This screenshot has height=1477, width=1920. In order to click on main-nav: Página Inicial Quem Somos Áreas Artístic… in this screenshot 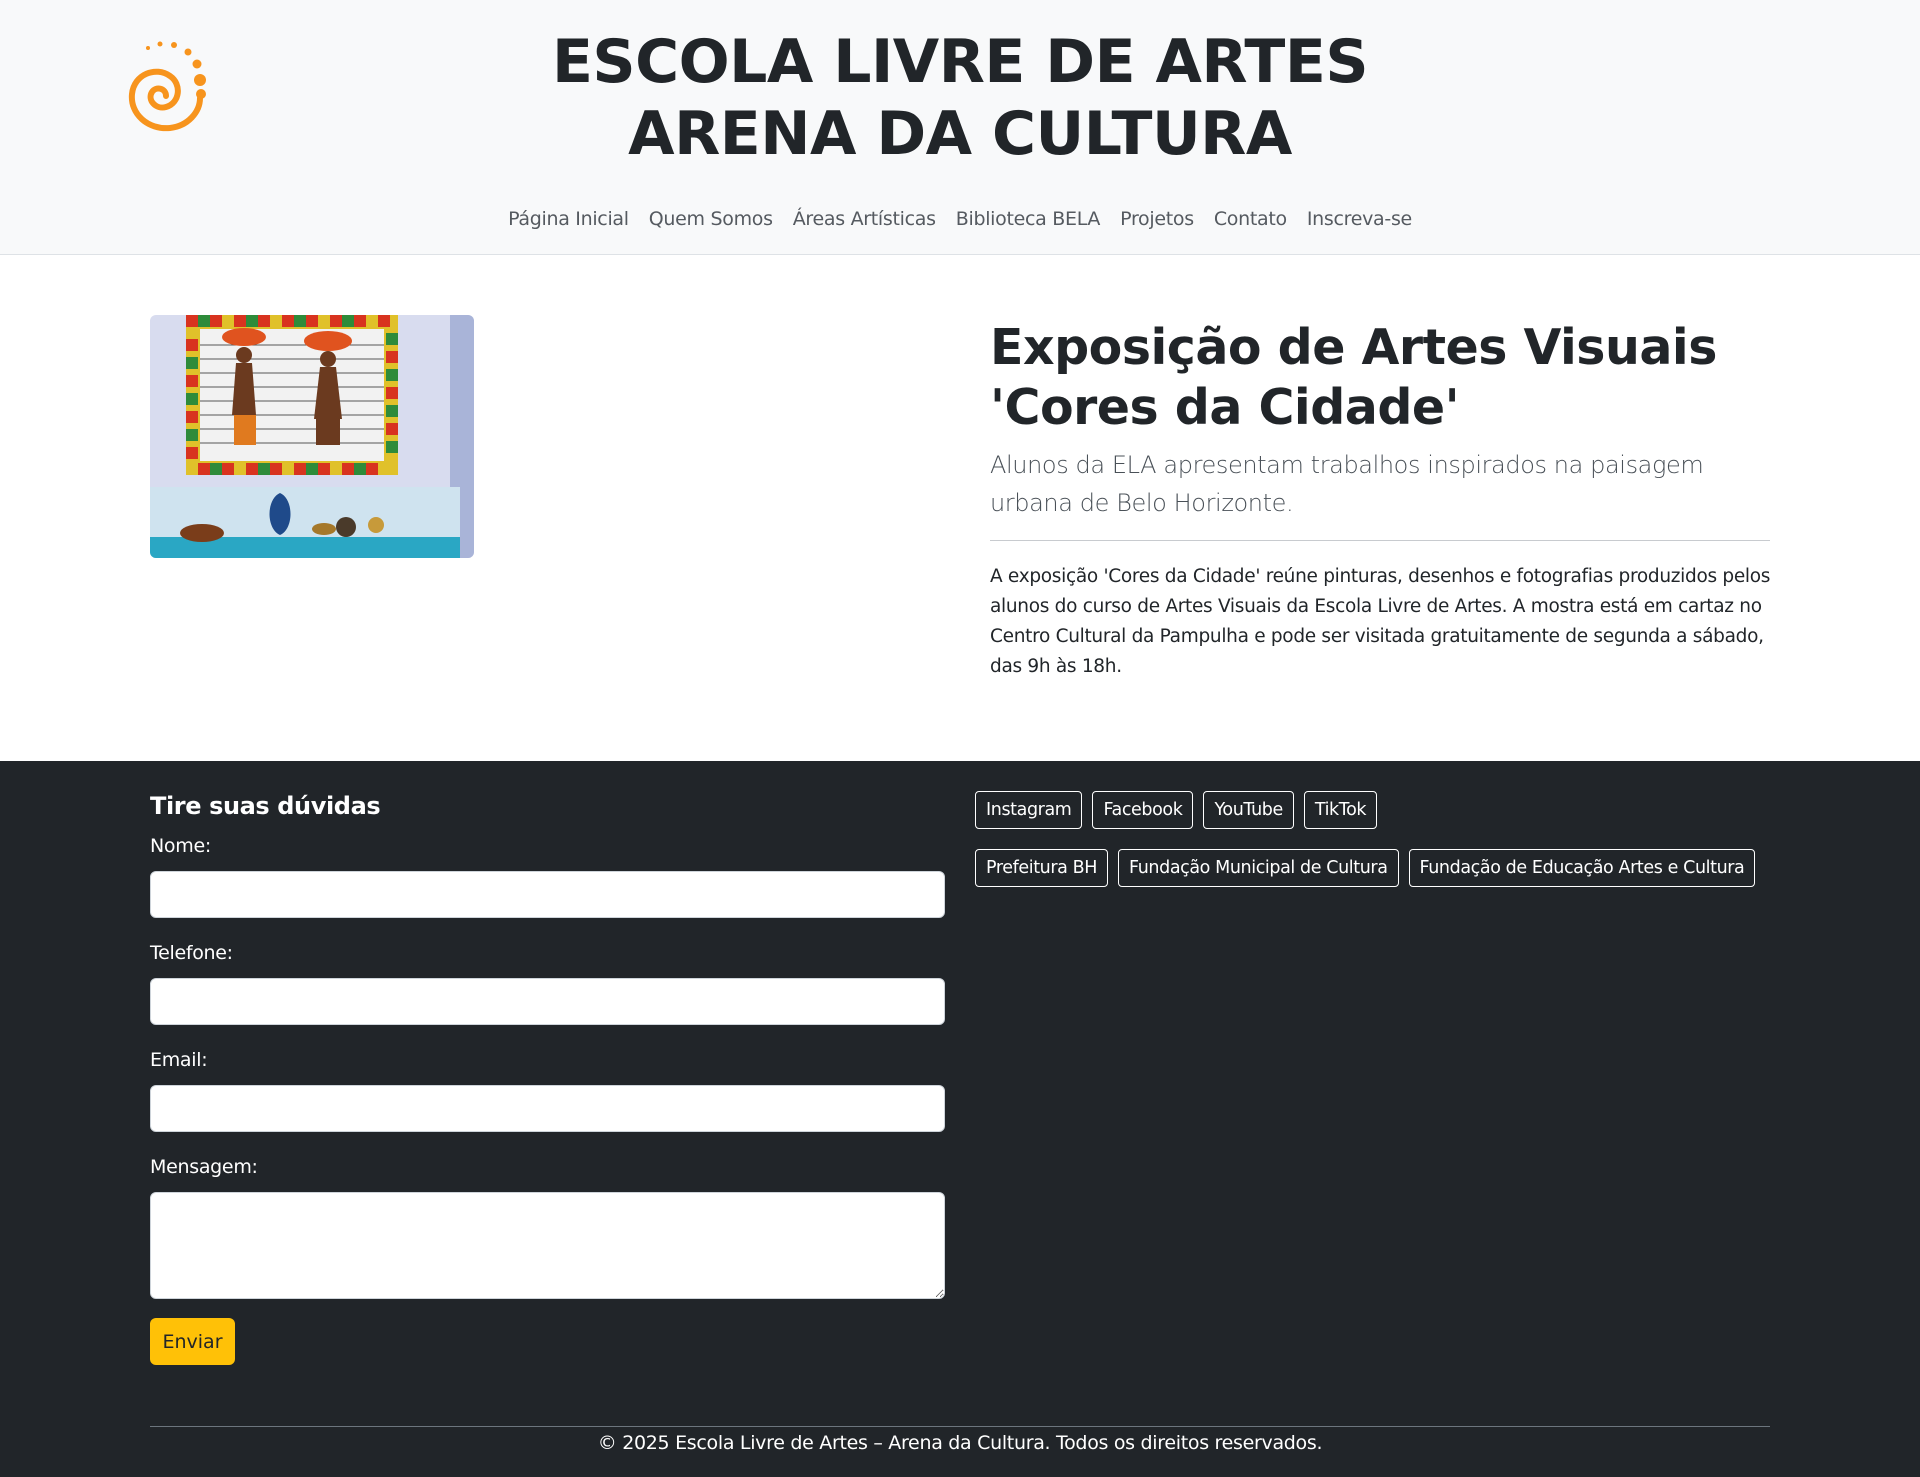, I will do `click(960, 219)`.